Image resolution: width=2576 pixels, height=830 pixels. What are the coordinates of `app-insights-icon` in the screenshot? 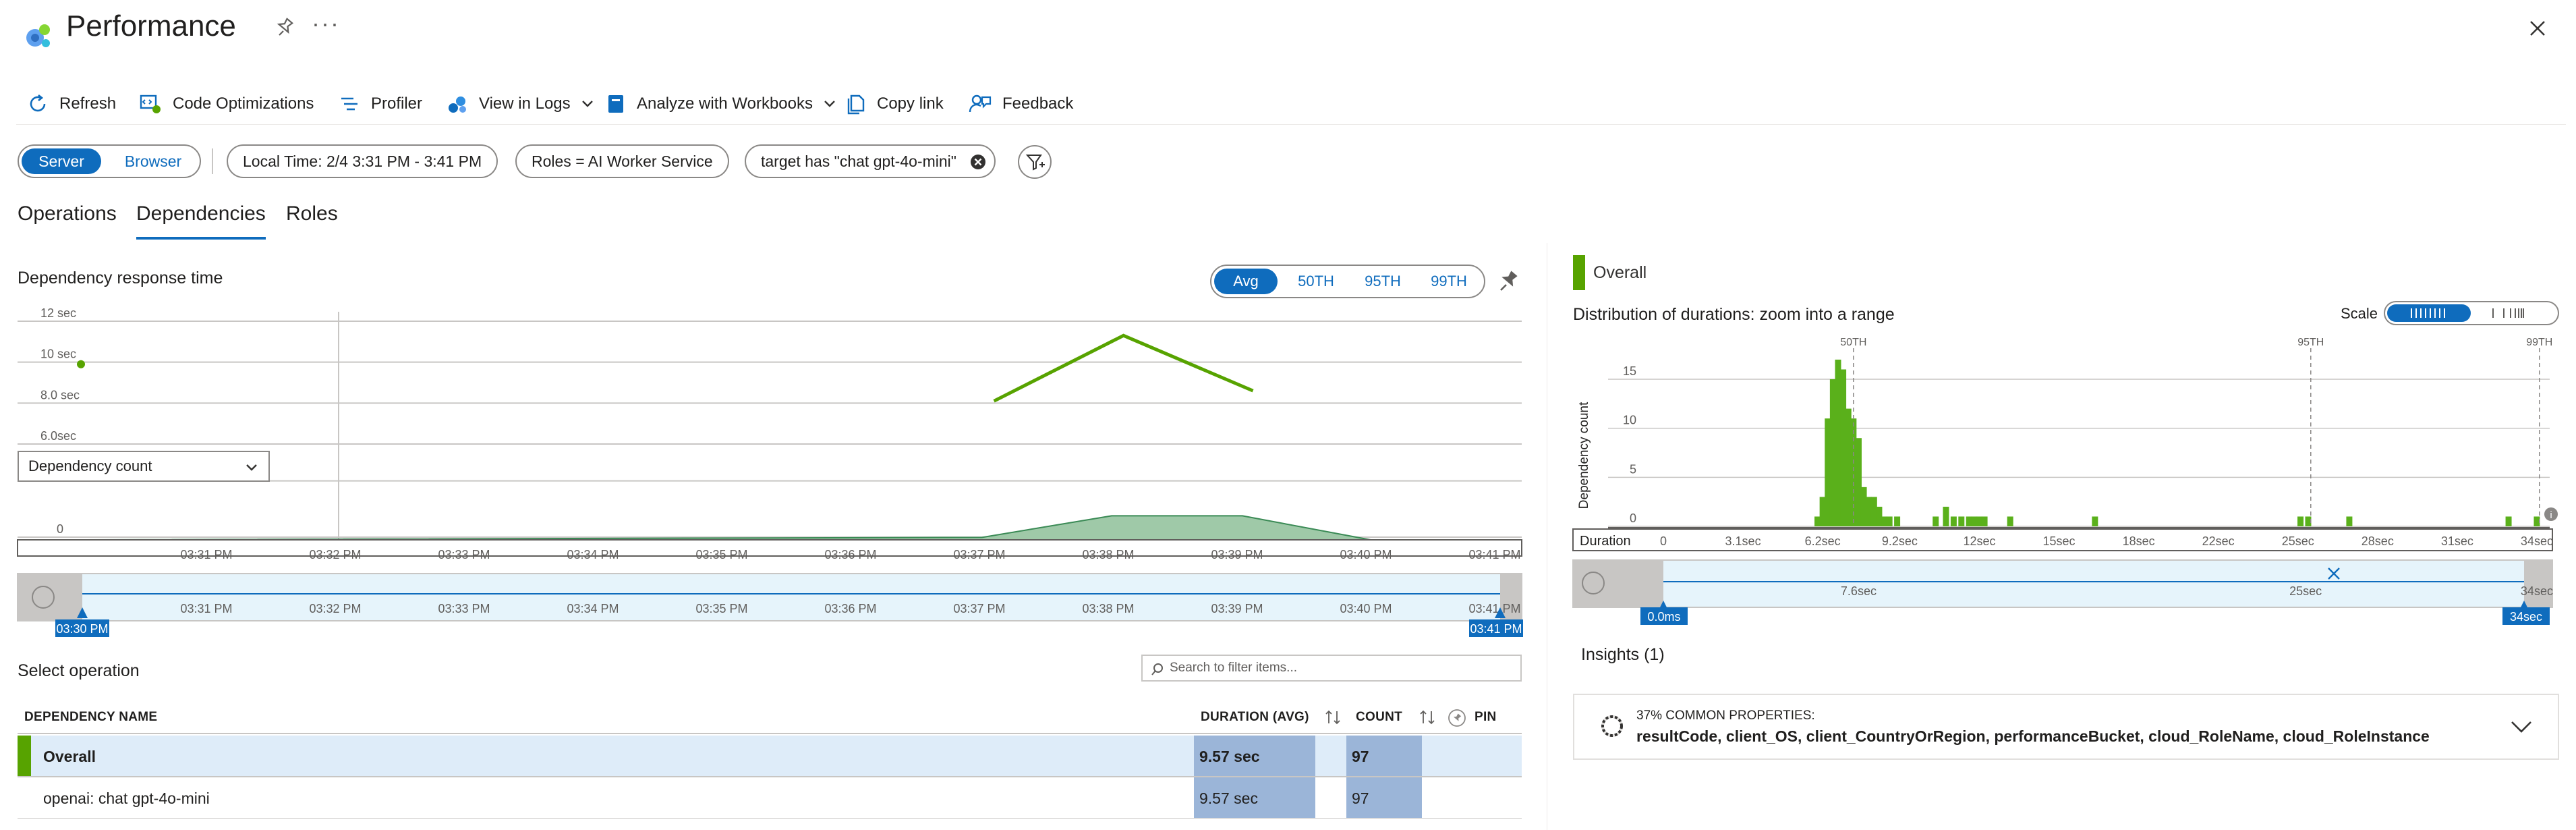 It's located at (38, 35).